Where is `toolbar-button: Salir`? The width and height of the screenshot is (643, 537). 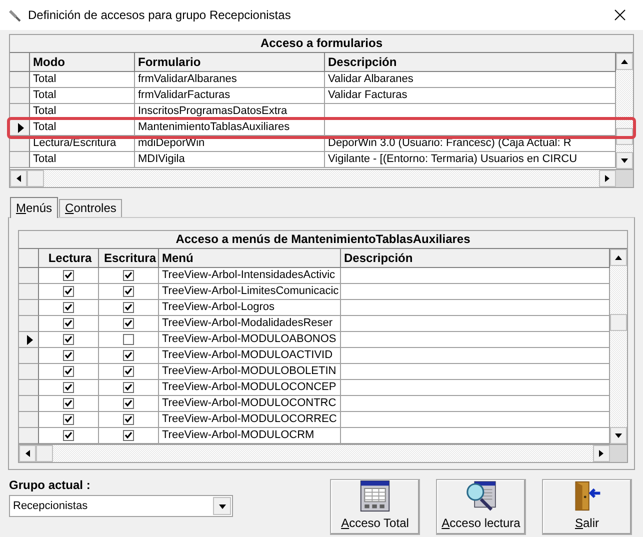
toolbar-button: Salir is located at coordinates (587, 507).